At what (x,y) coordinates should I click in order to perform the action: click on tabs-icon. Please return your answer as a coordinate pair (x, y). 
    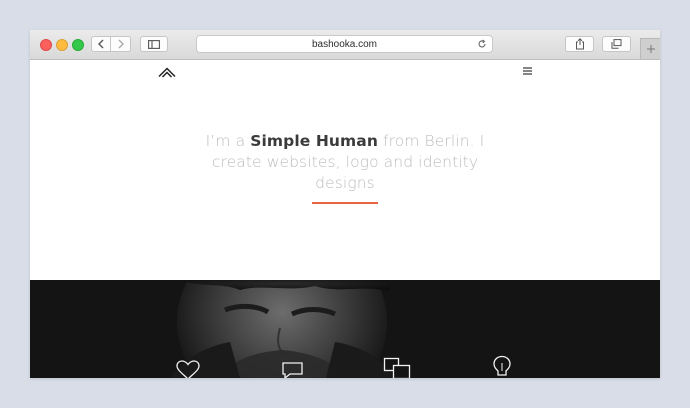
    Looking at the image, I should click on (616, 44).